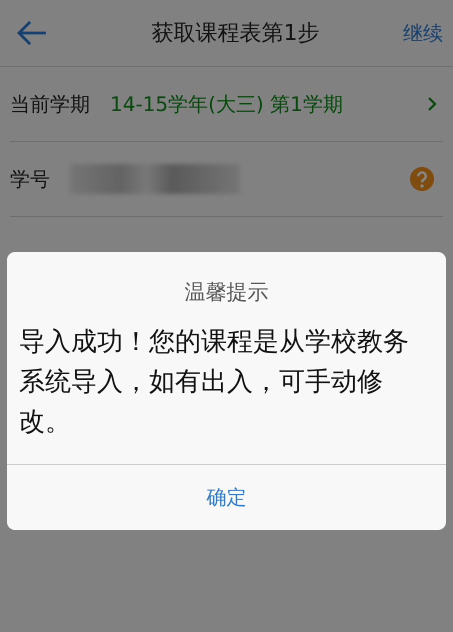  What do you see at coordinates (432, 104) in the screenshot?
I see `chevron-right-icon` at bounding box center [432, 104].